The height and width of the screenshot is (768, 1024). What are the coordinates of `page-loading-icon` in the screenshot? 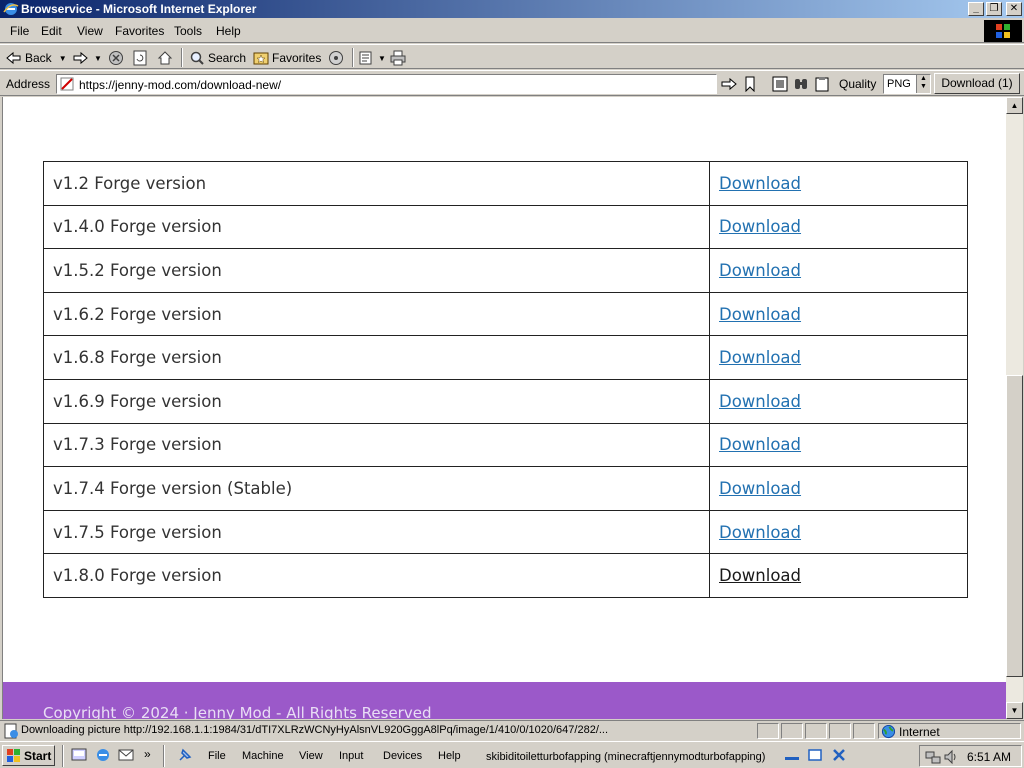 It's located at (11, 732).